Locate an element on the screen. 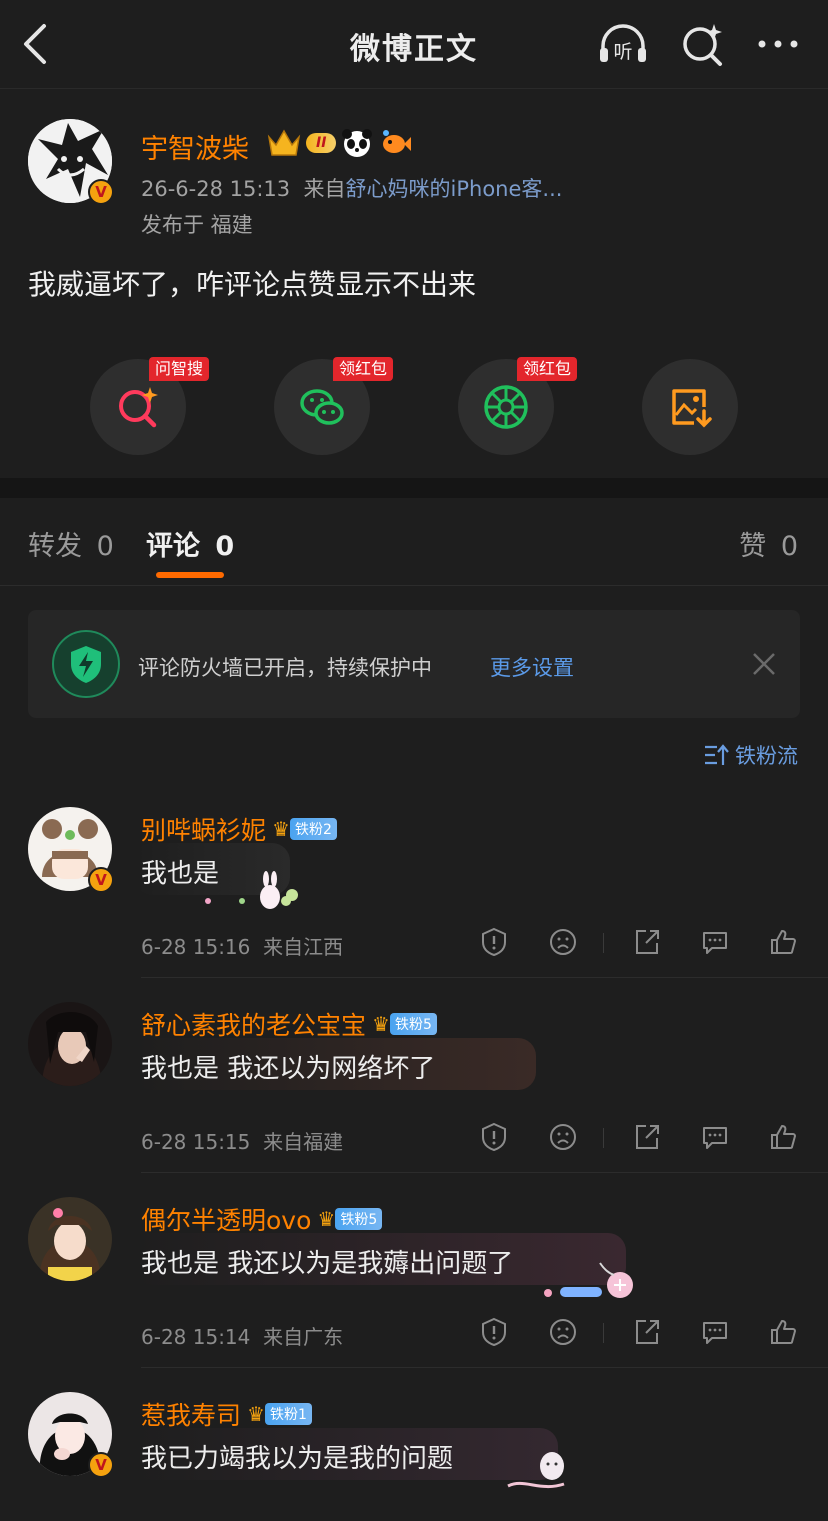 This screenshot has width=828, height=1521. notice-text: 评论防火墙已开启，持续保护中 is located at coordinates (285, 668).